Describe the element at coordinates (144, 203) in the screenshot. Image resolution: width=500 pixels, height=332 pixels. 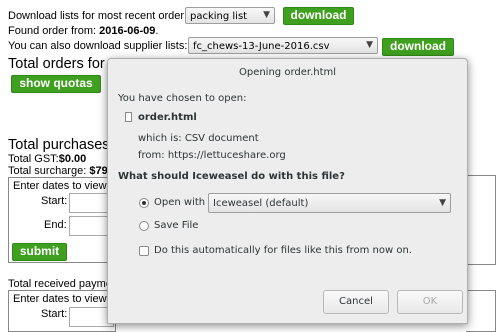
I see `open-with-radio` at that location.